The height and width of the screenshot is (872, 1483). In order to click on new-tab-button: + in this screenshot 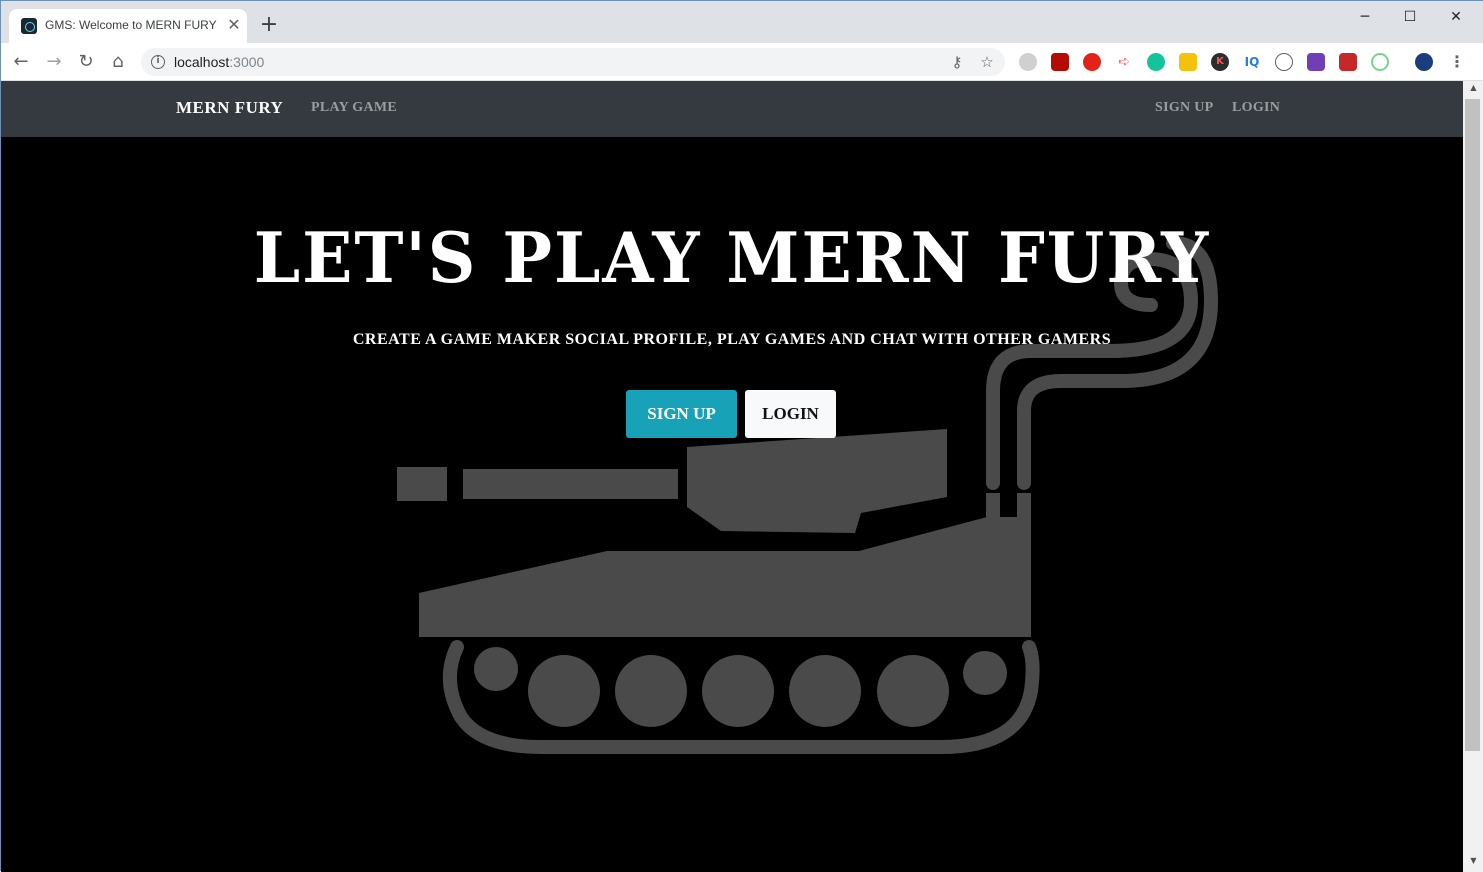, I will do `click(269, 25)`.